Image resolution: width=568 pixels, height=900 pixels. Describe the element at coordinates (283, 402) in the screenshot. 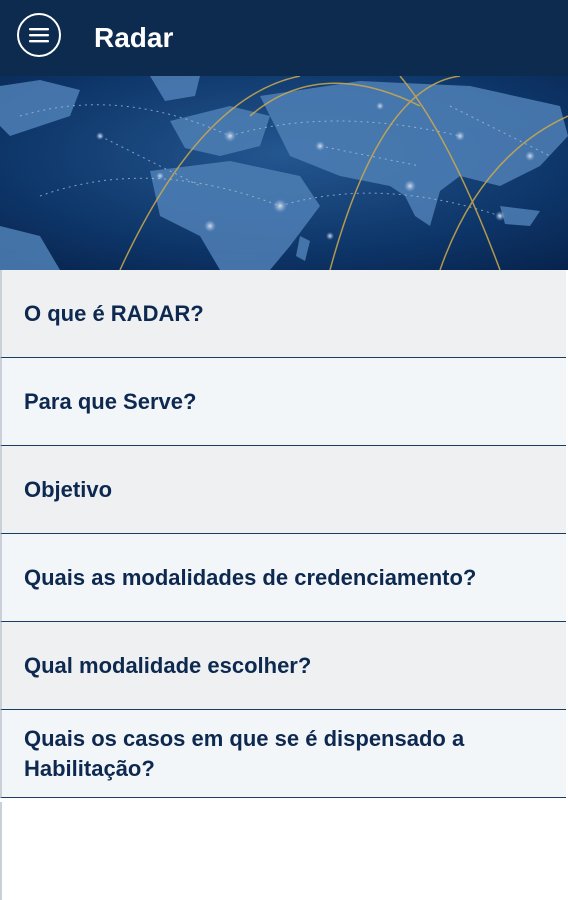

I see `menu-item-para-que-serve: Para que Serve?` at that location.